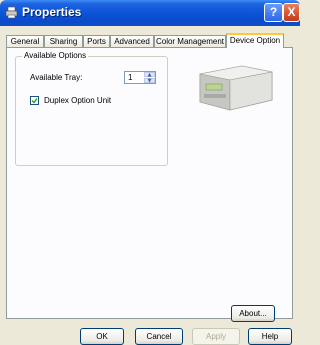  Describe the element at coordinates (77, 100) in the screenshot. I see `duplex-label: Duplex Option Unit` at that location.